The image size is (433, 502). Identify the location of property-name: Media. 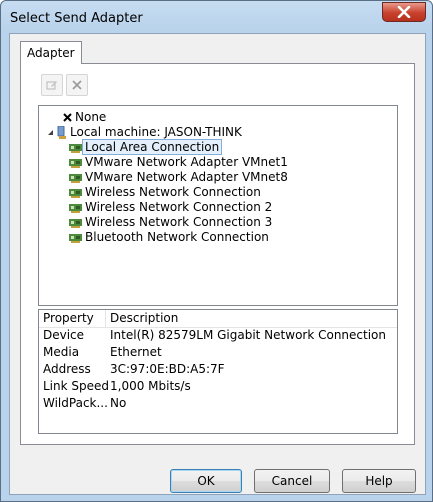
(61, 352).